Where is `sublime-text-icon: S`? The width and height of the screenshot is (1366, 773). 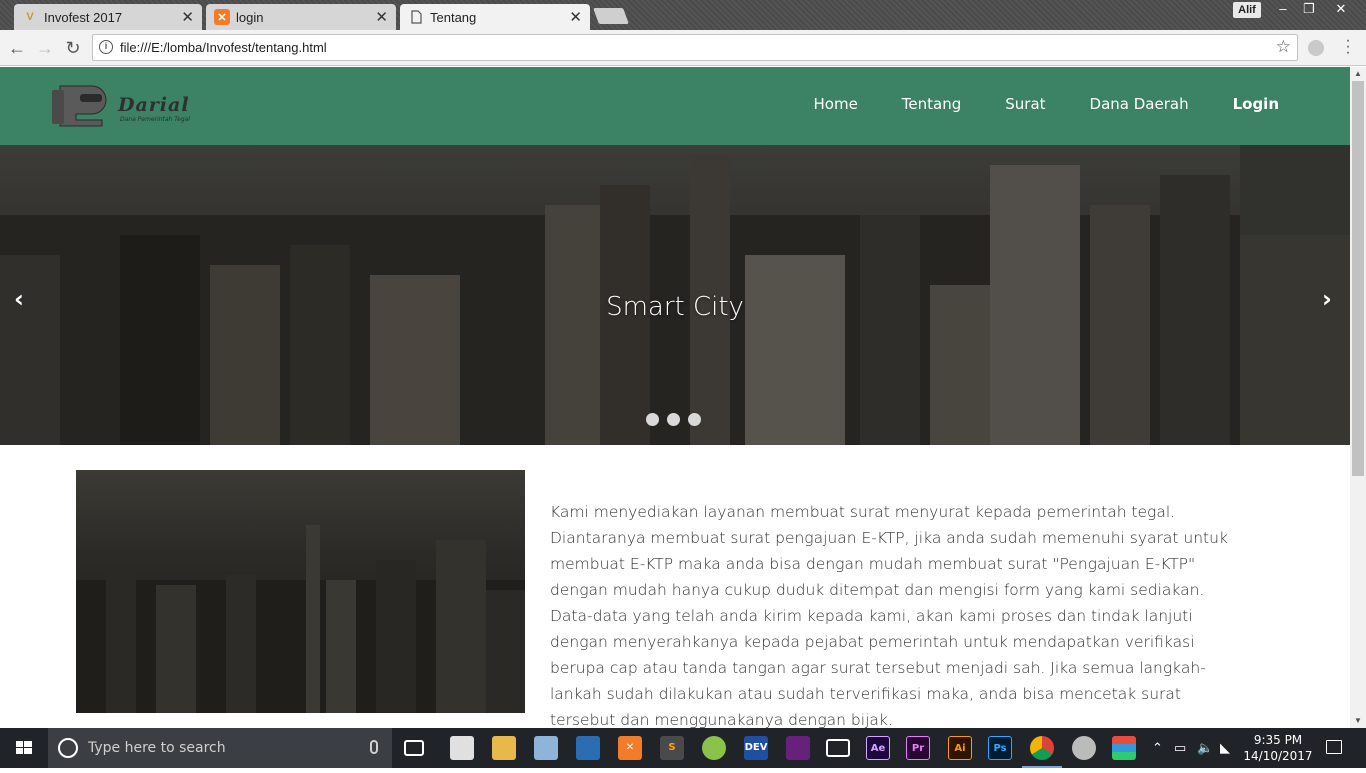 sublime-text-icon: S is located at coordinates (672, 748).